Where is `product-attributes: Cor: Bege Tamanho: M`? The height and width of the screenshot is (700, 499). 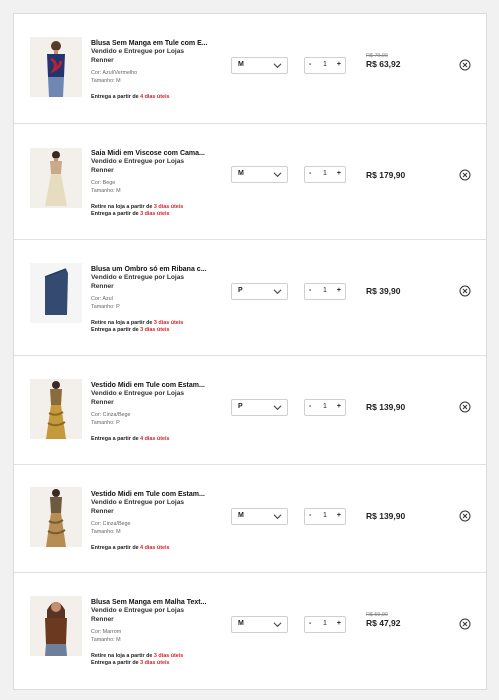
product-attributes: Cor: Bege Tamanho: M is located at coordinates (153, 187).